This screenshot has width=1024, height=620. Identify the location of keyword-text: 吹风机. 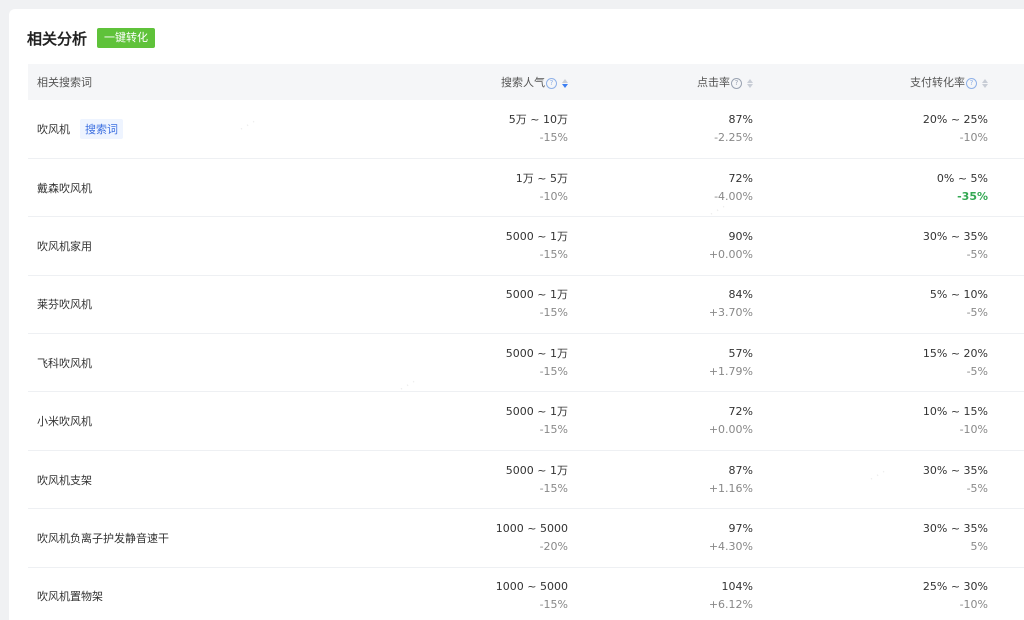
(53, 129).